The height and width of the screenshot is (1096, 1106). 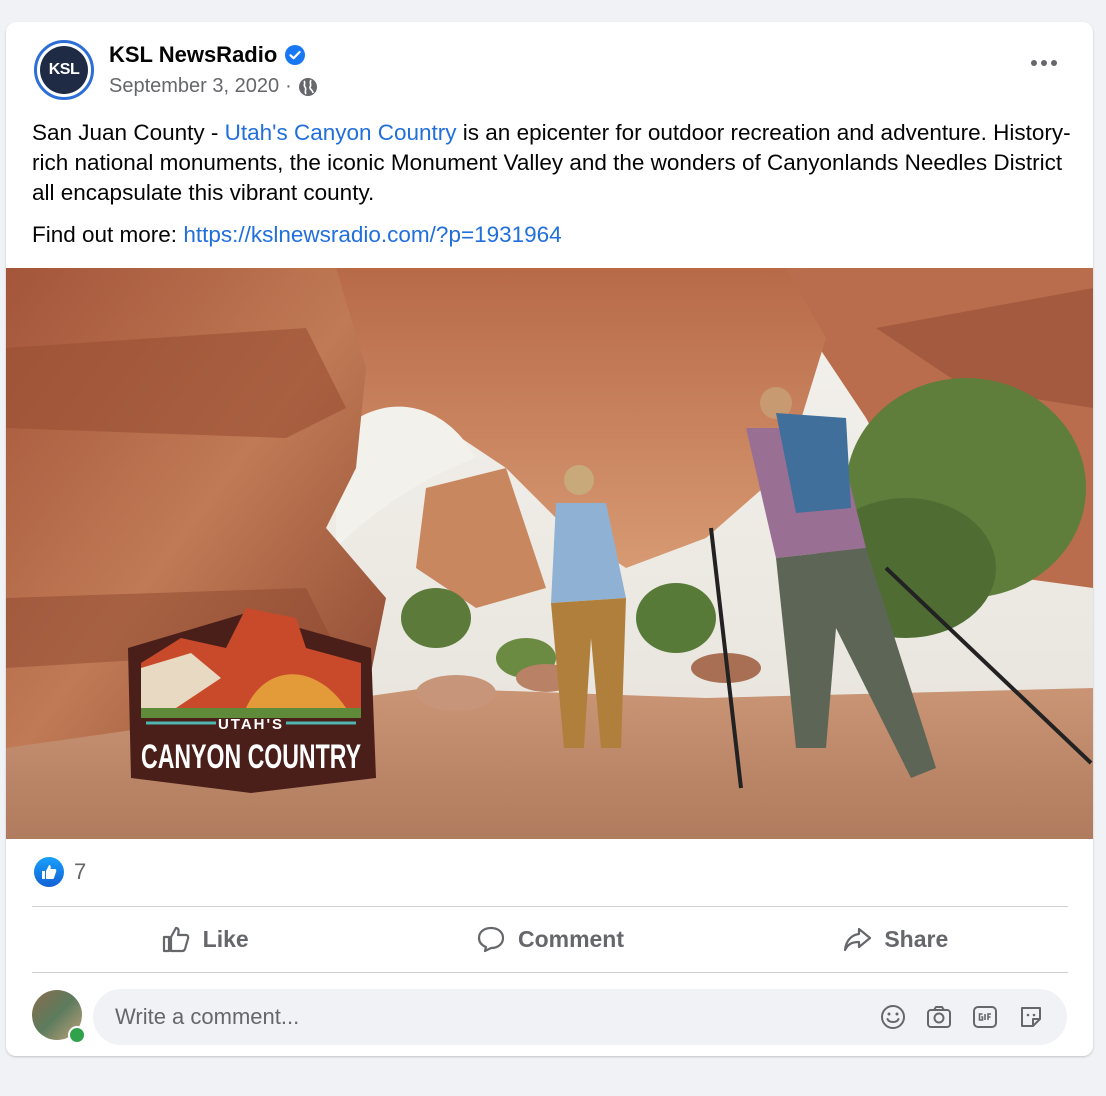 I want to click on share-icon, so click(x=858, y=939).